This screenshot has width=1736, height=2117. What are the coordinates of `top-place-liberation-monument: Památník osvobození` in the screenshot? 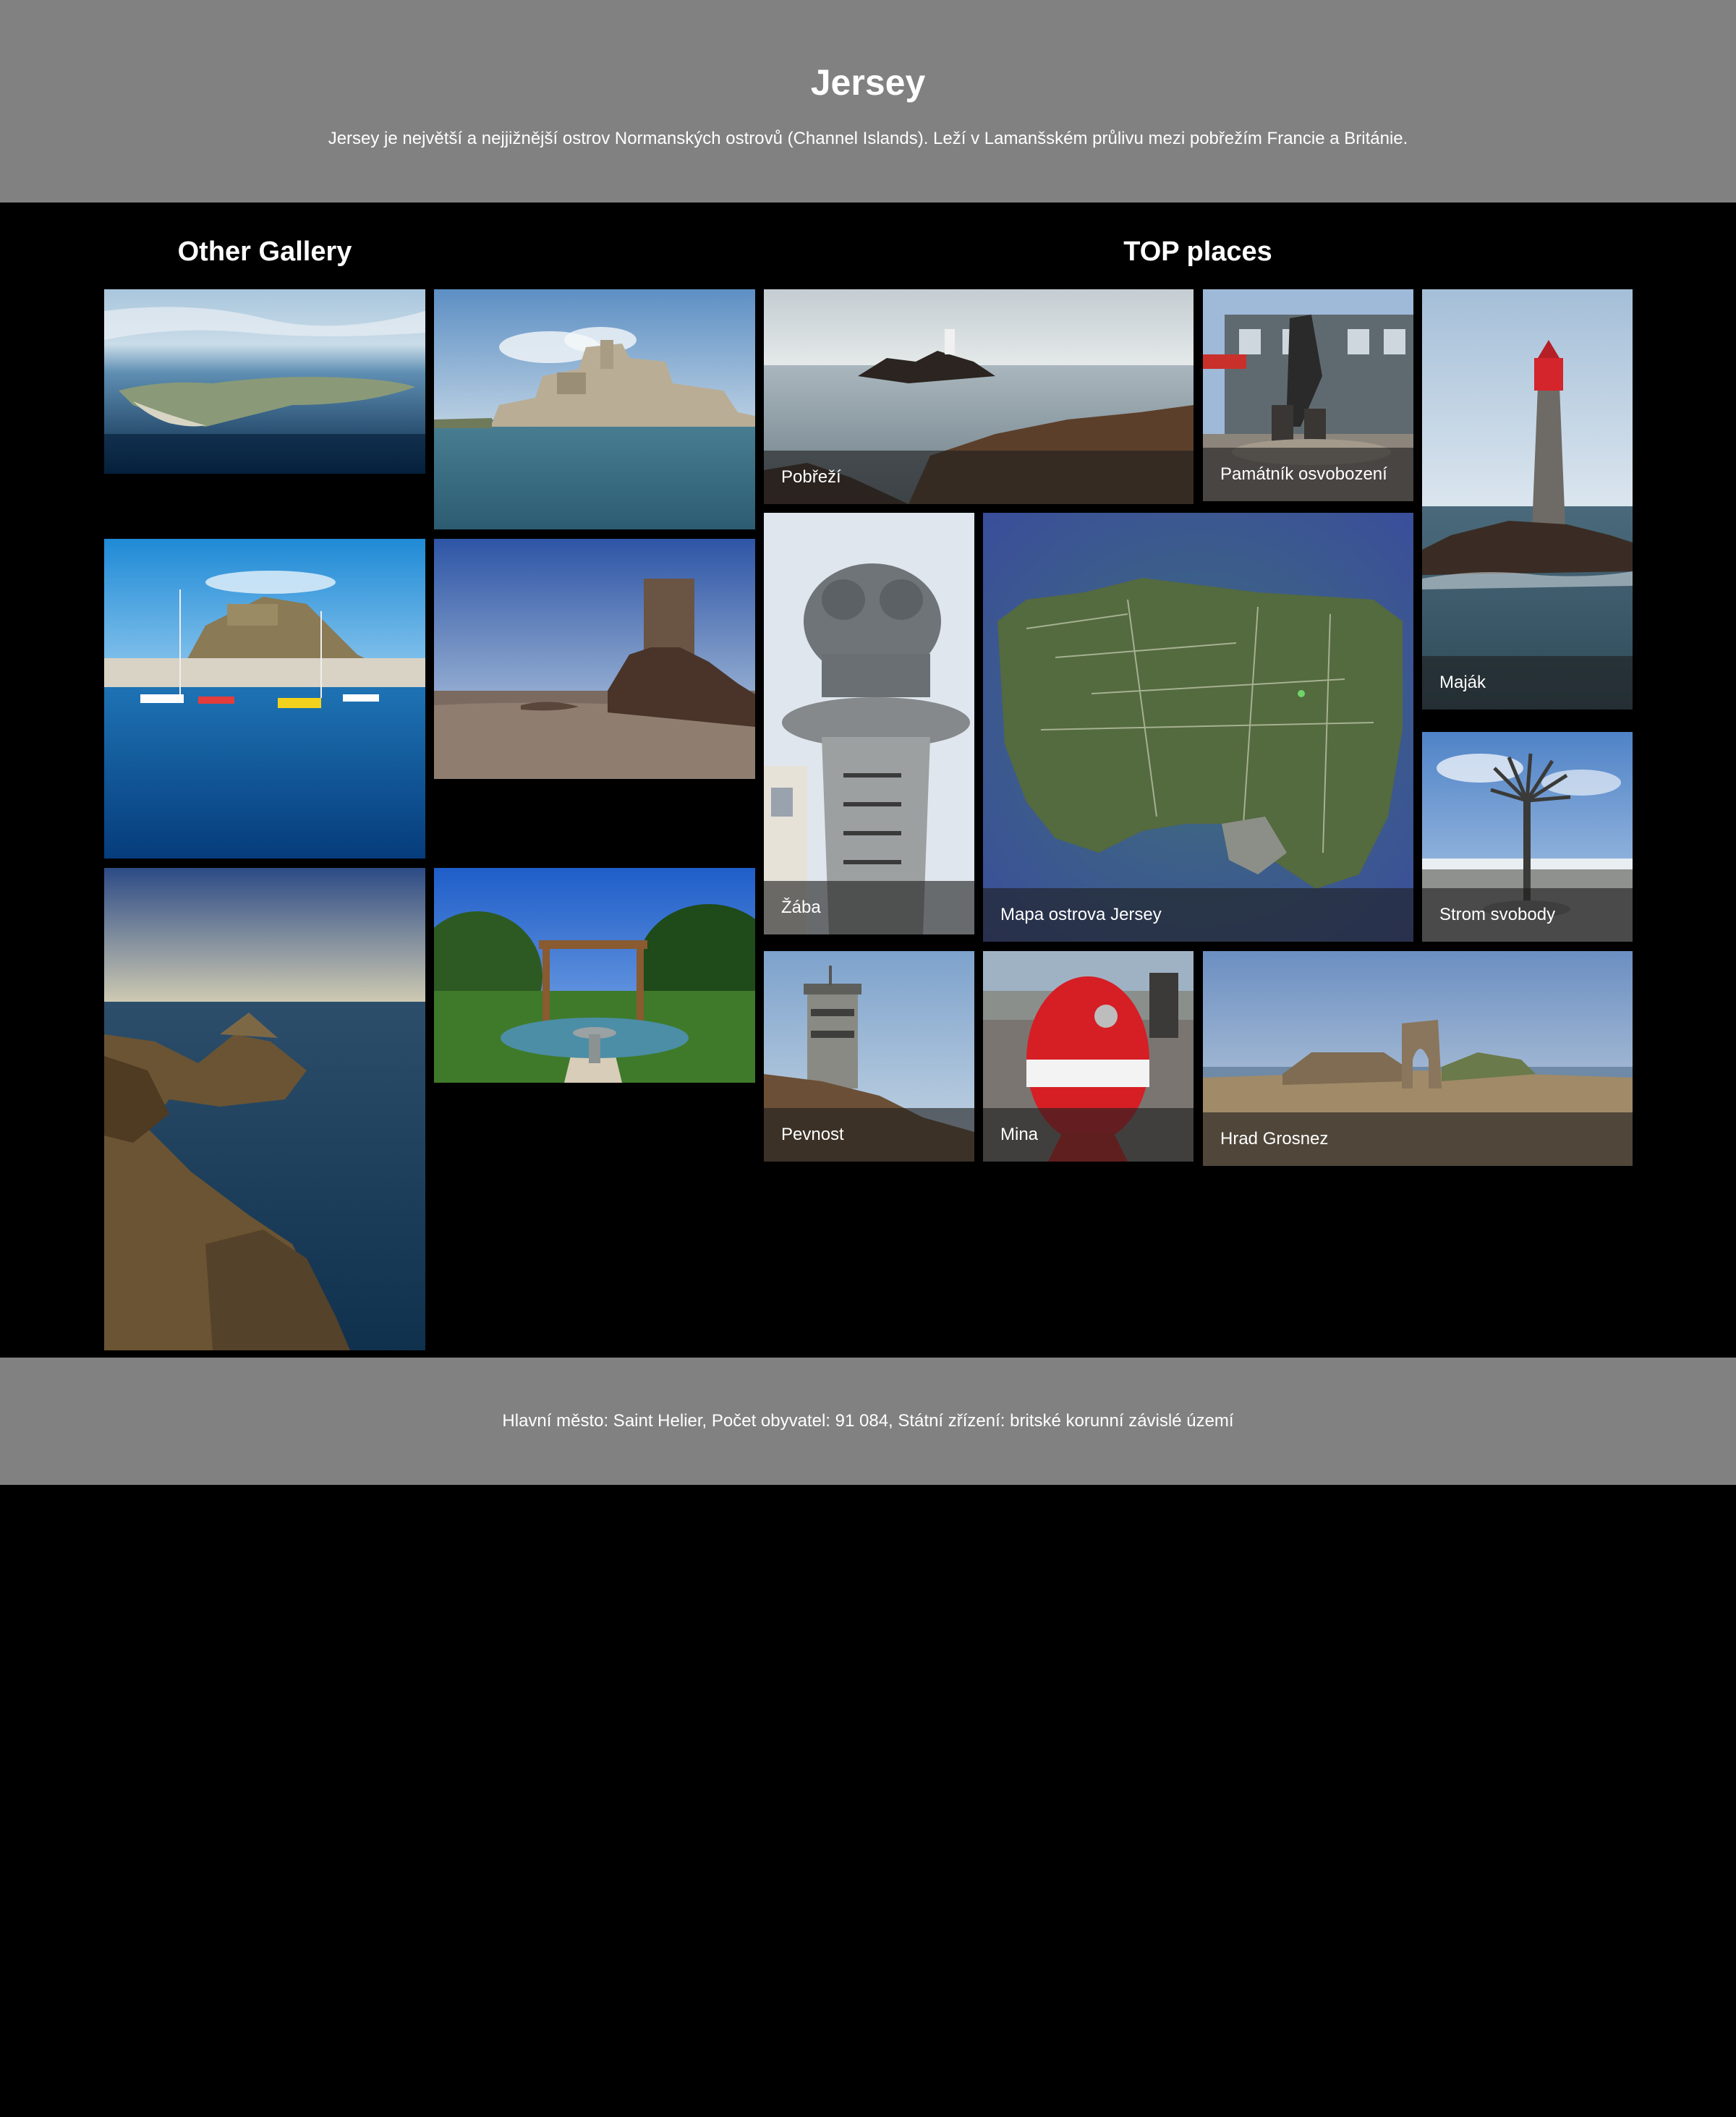 It's located at (1308, 395).